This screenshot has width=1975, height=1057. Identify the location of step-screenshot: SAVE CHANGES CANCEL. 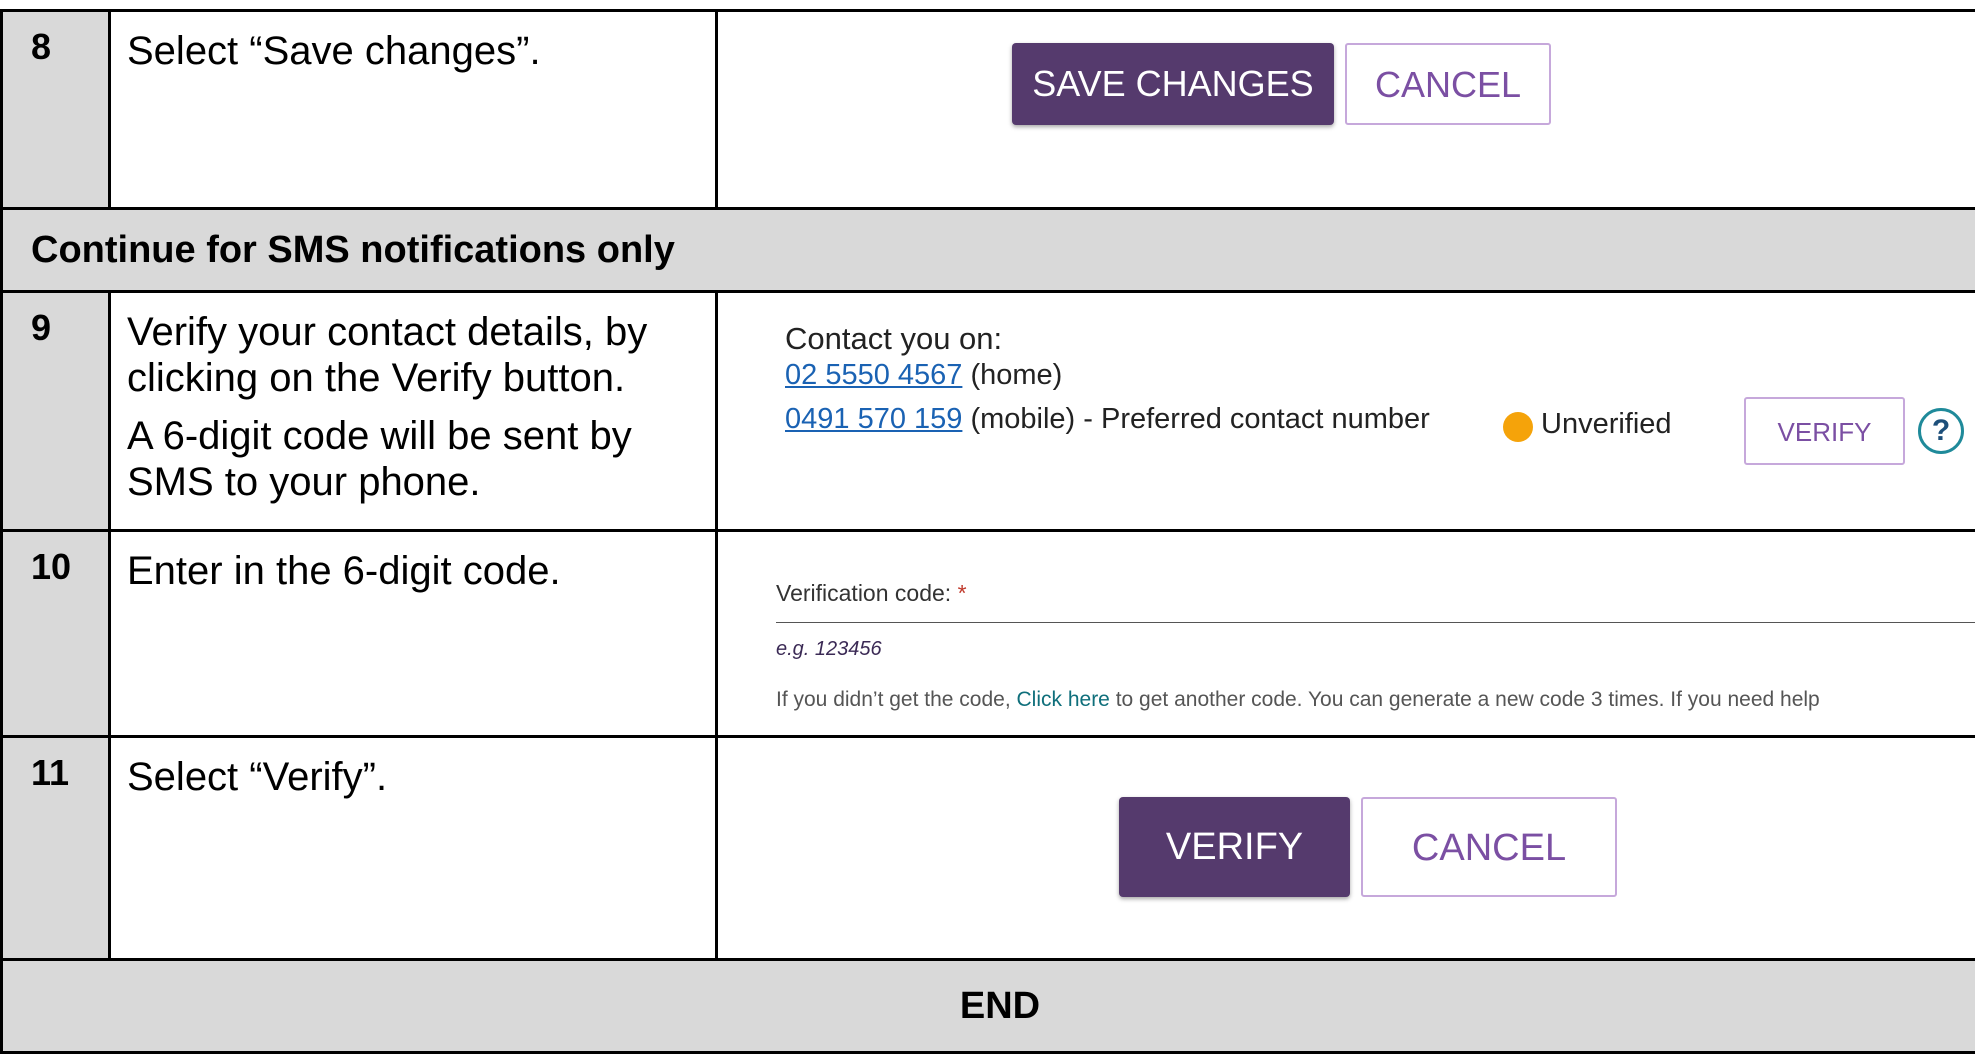
(1345, 109).